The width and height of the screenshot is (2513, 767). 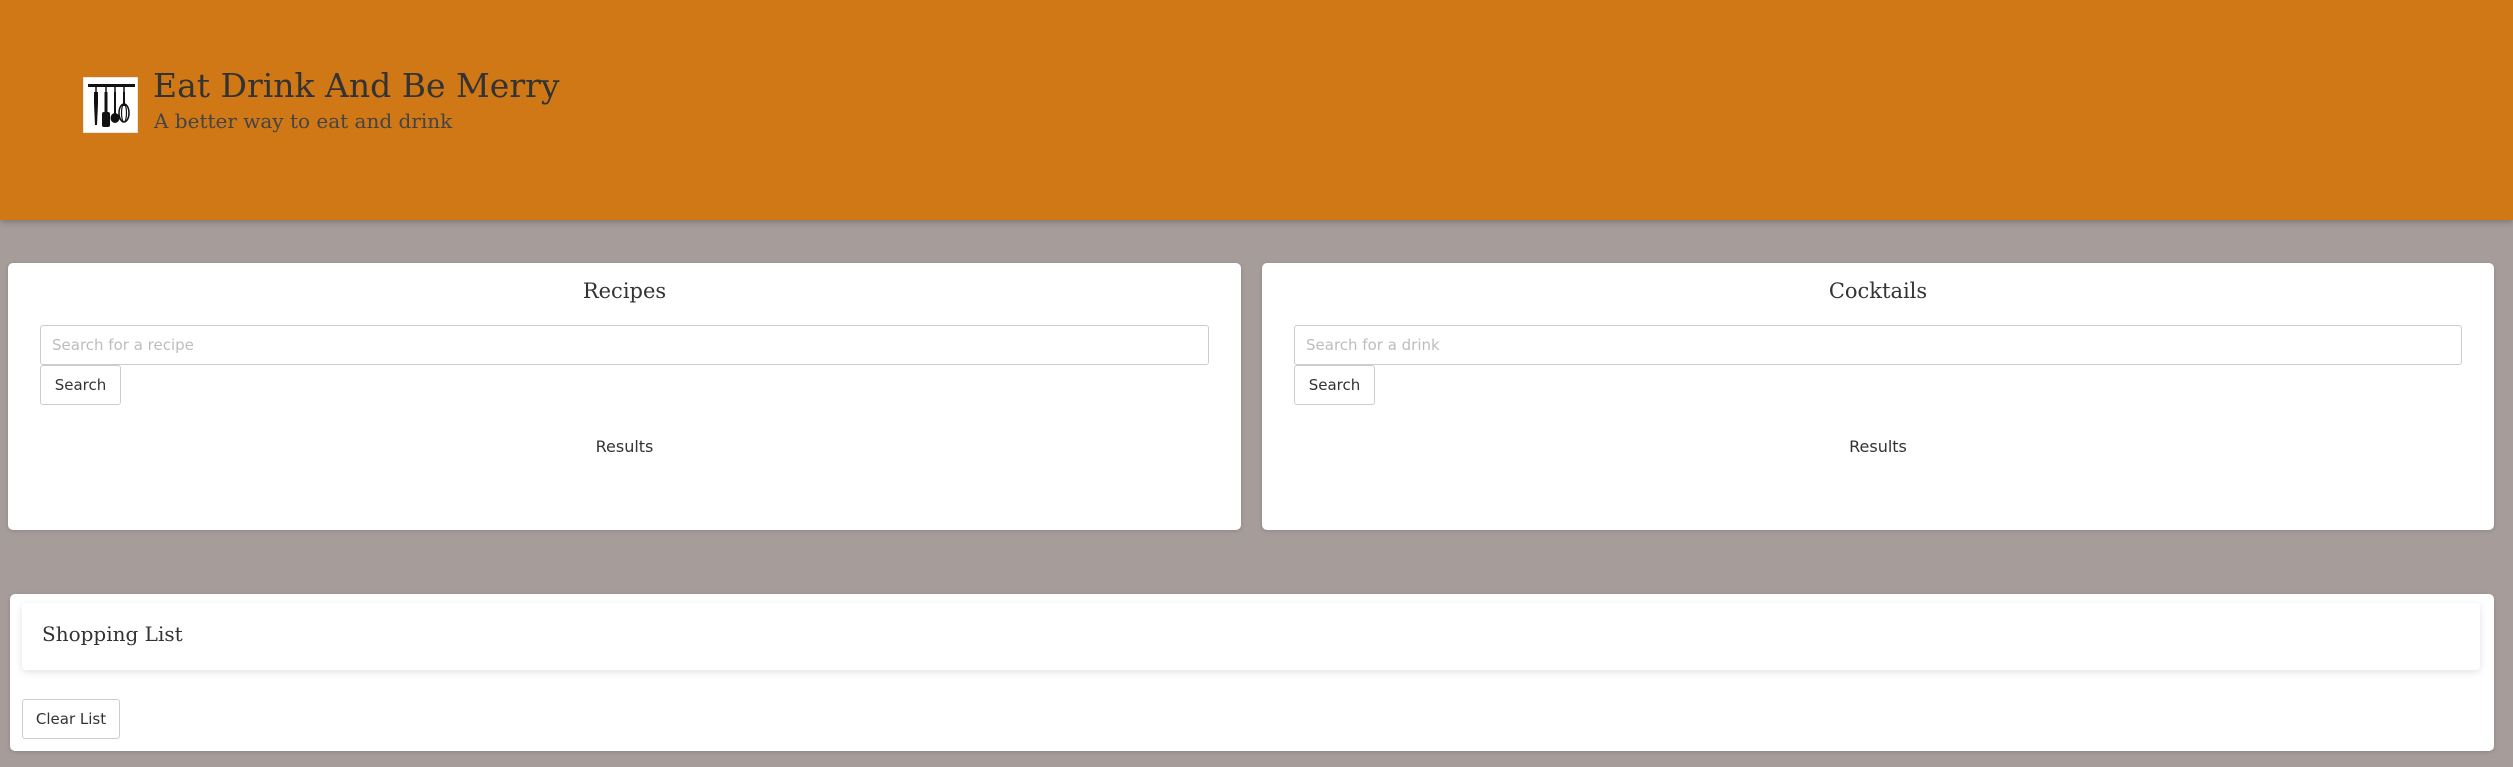 What do you see at coordinates (1878, 345) in the screenshot?
I see `drink-search-input` at bounding box center [1878, 345].